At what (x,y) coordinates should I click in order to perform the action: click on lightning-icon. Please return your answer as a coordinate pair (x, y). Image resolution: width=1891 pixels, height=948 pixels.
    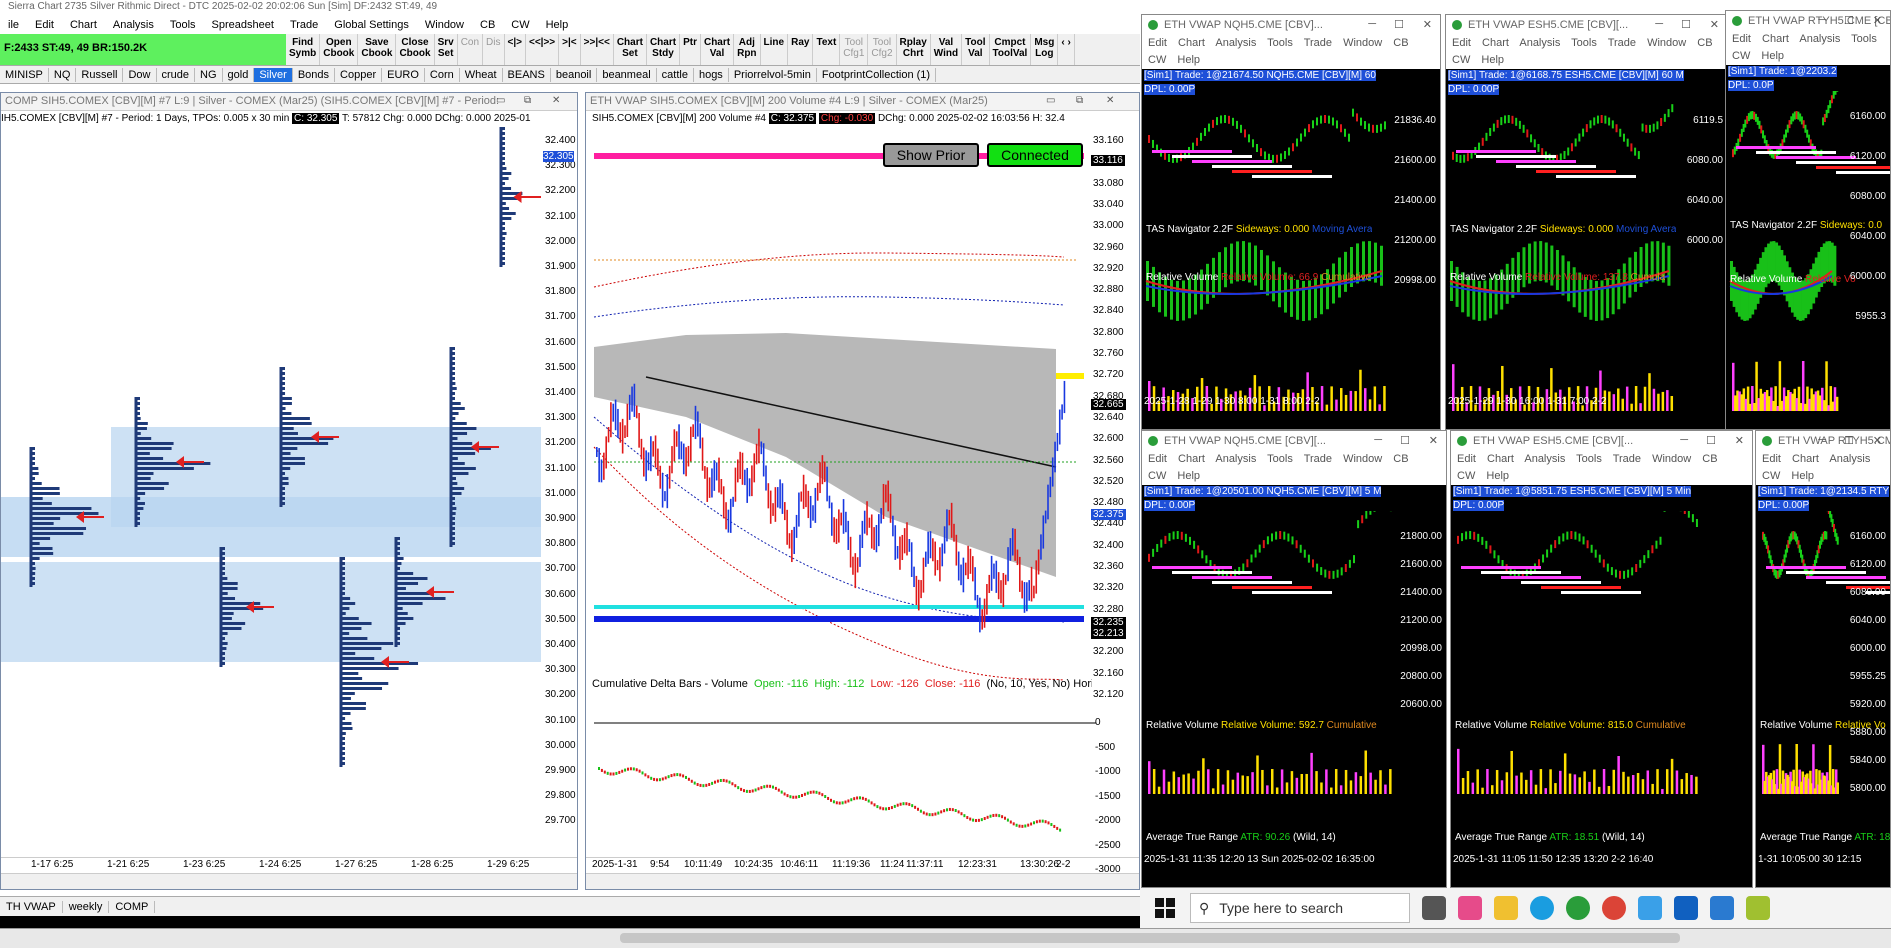
    Looking at the image, I should click on (1650, 908).